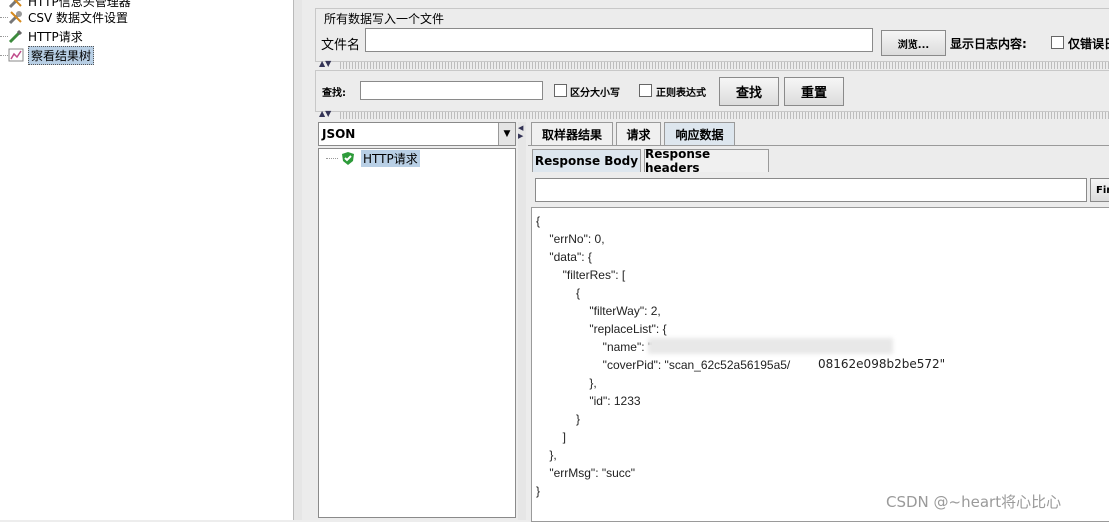  Describe the element at coordinates (570, 239) in the screenshot. I see `json-line: "errNo": 0,` at that location.